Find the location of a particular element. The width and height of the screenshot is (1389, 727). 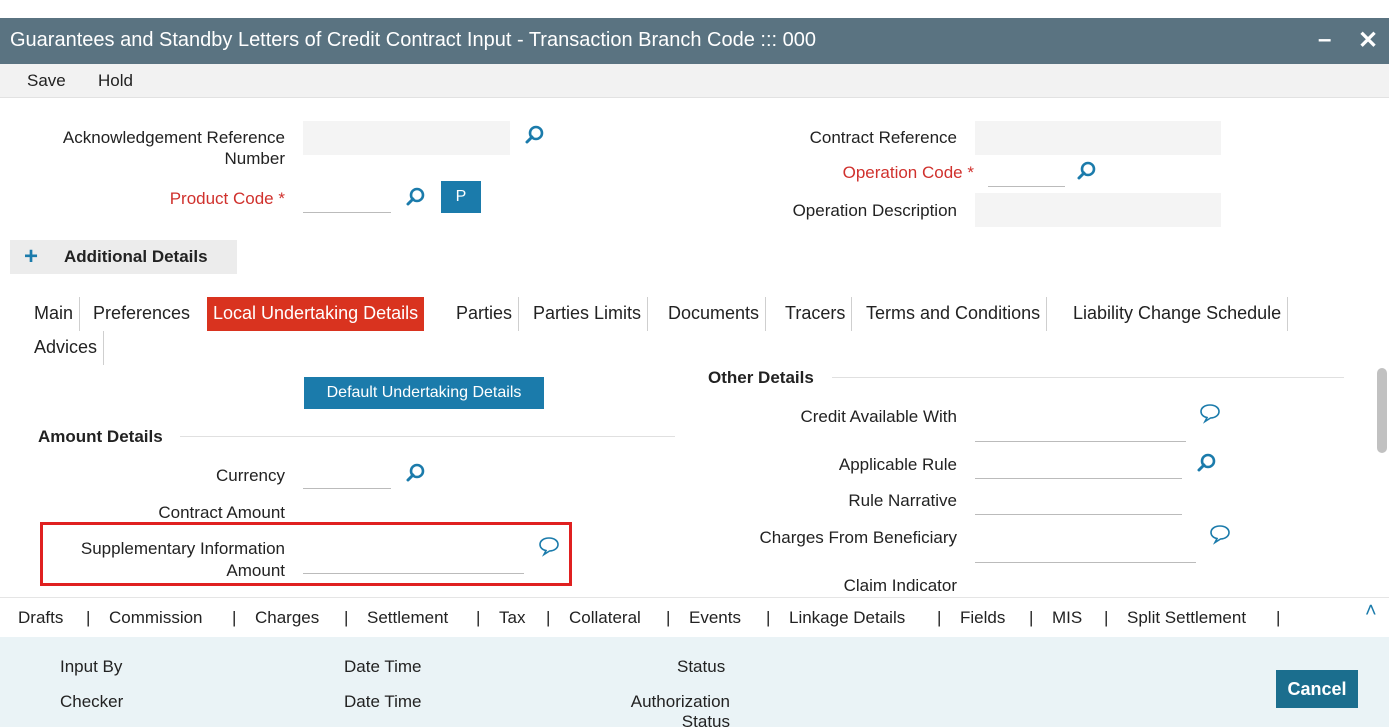

status-label: Status is located at coordinates (701, 666).